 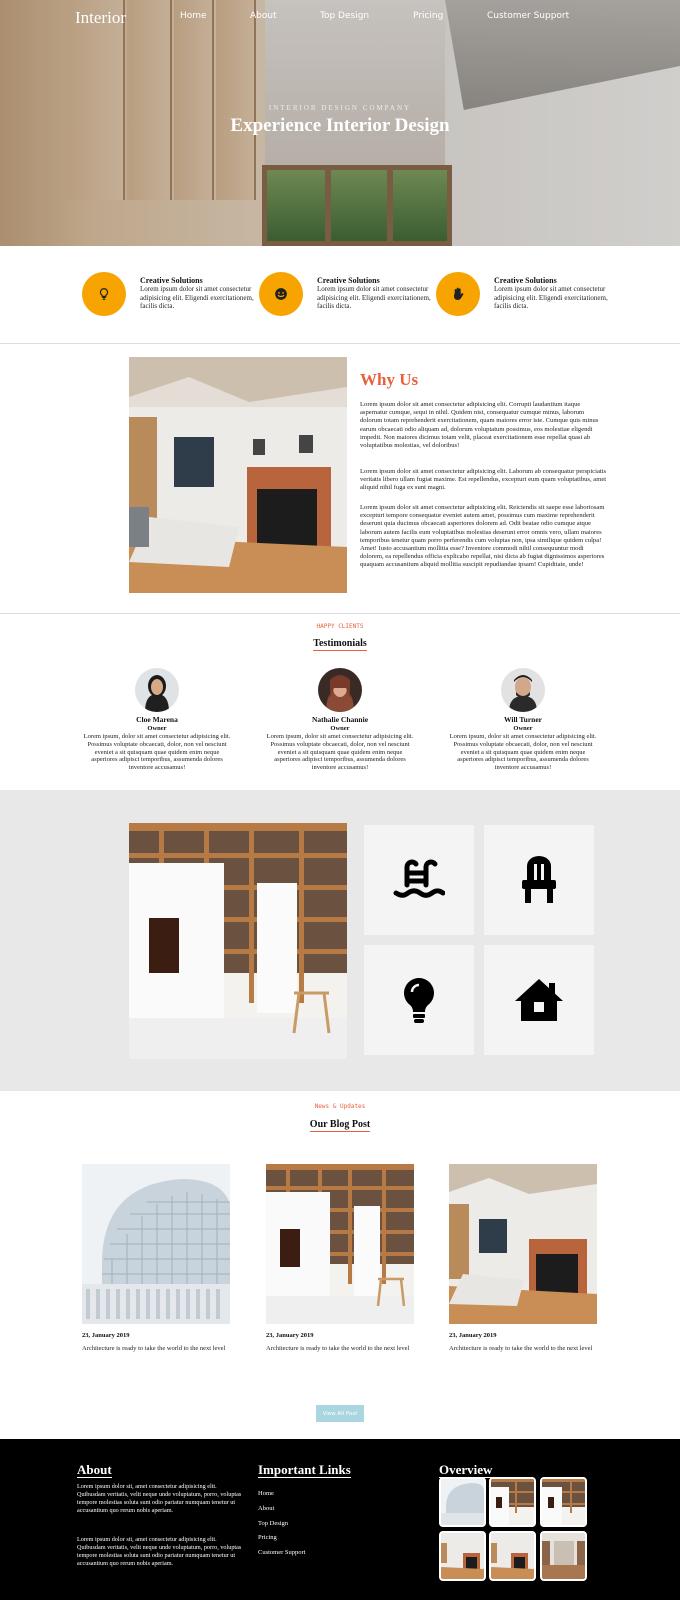 What do you see at coordinates (238, 475) in the screenshot?
I see `why-us-image` at bounding box center [238, 475].